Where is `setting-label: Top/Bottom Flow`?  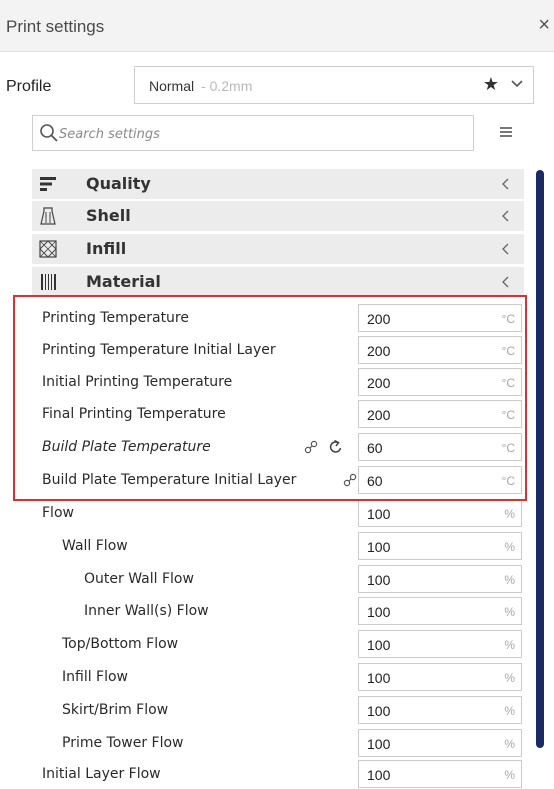
setting-label: Top/Bottom Flow is located at coordinates (120, 644).